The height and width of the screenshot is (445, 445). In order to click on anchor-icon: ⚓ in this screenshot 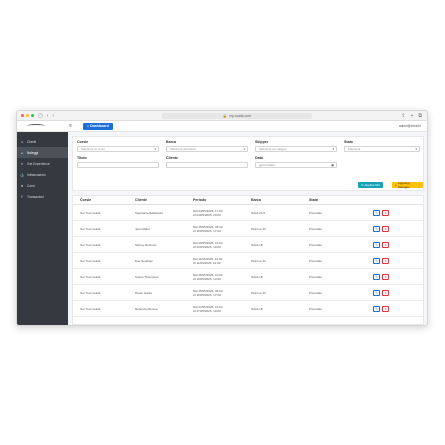, I will do `click(22, 174)`.